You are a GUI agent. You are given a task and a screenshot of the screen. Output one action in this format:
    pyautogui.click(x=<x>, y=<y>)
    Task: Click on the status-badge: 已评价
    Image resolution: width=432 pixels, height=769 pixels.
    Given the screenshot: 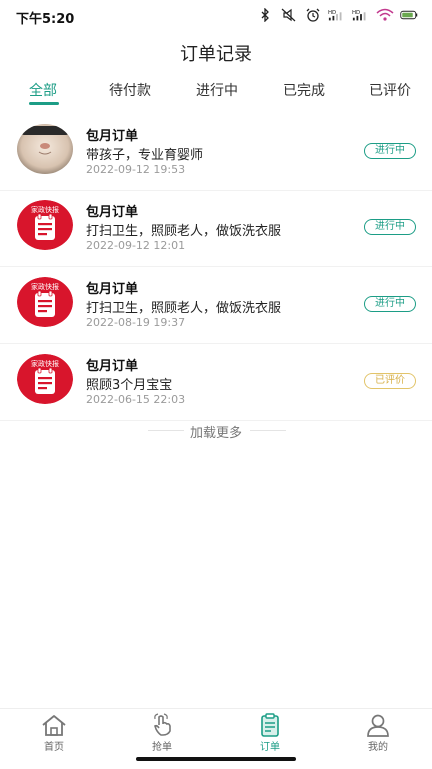 What is the action you would take?
    pyautogui.click(x=390, y=381)
    